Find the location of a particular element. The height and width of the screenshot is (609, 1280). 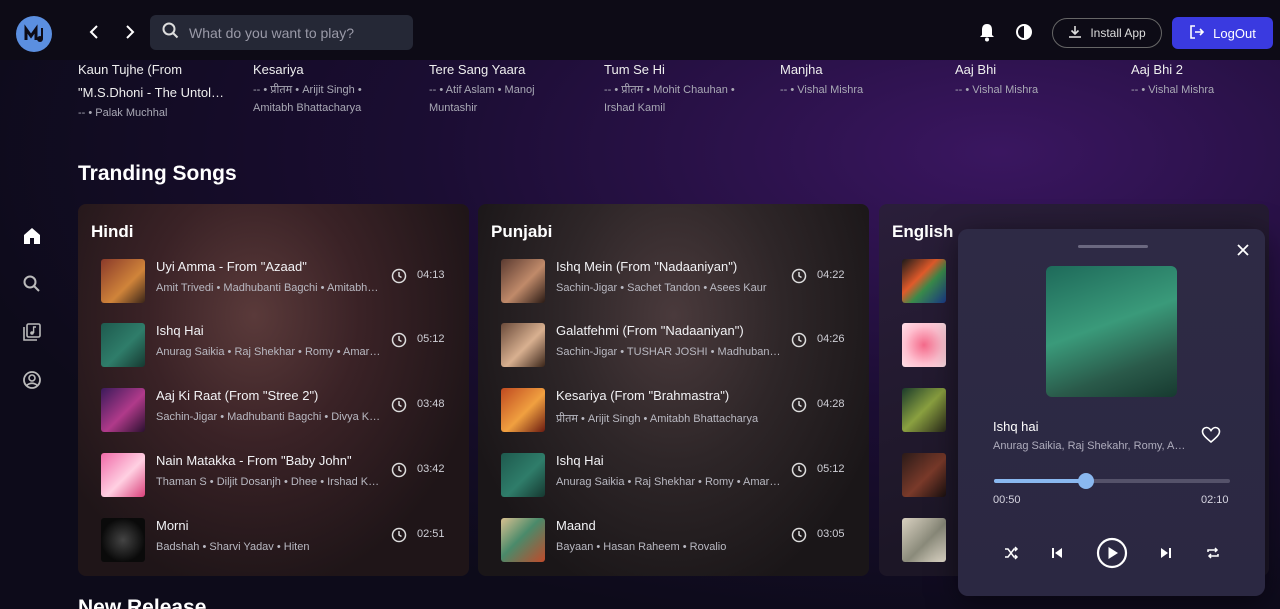

install-app-button: Install App is located at coordinates (1107, 33).